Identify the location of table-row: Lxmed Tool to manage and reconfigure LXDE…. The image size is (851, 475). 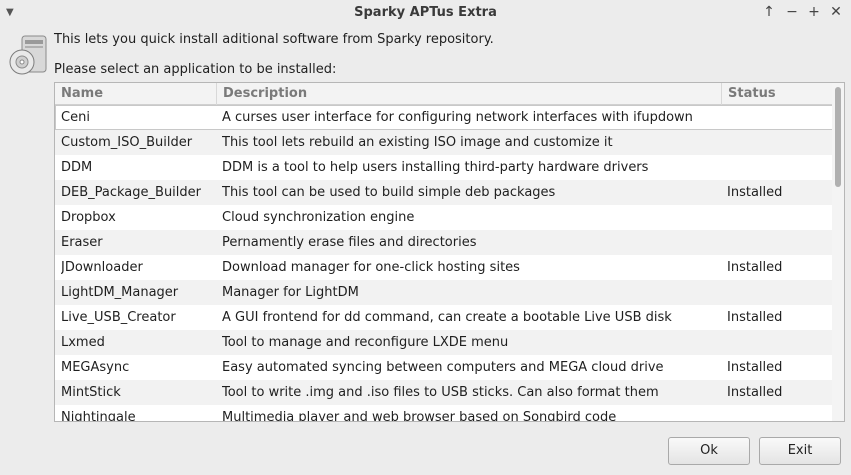
(444, 342).